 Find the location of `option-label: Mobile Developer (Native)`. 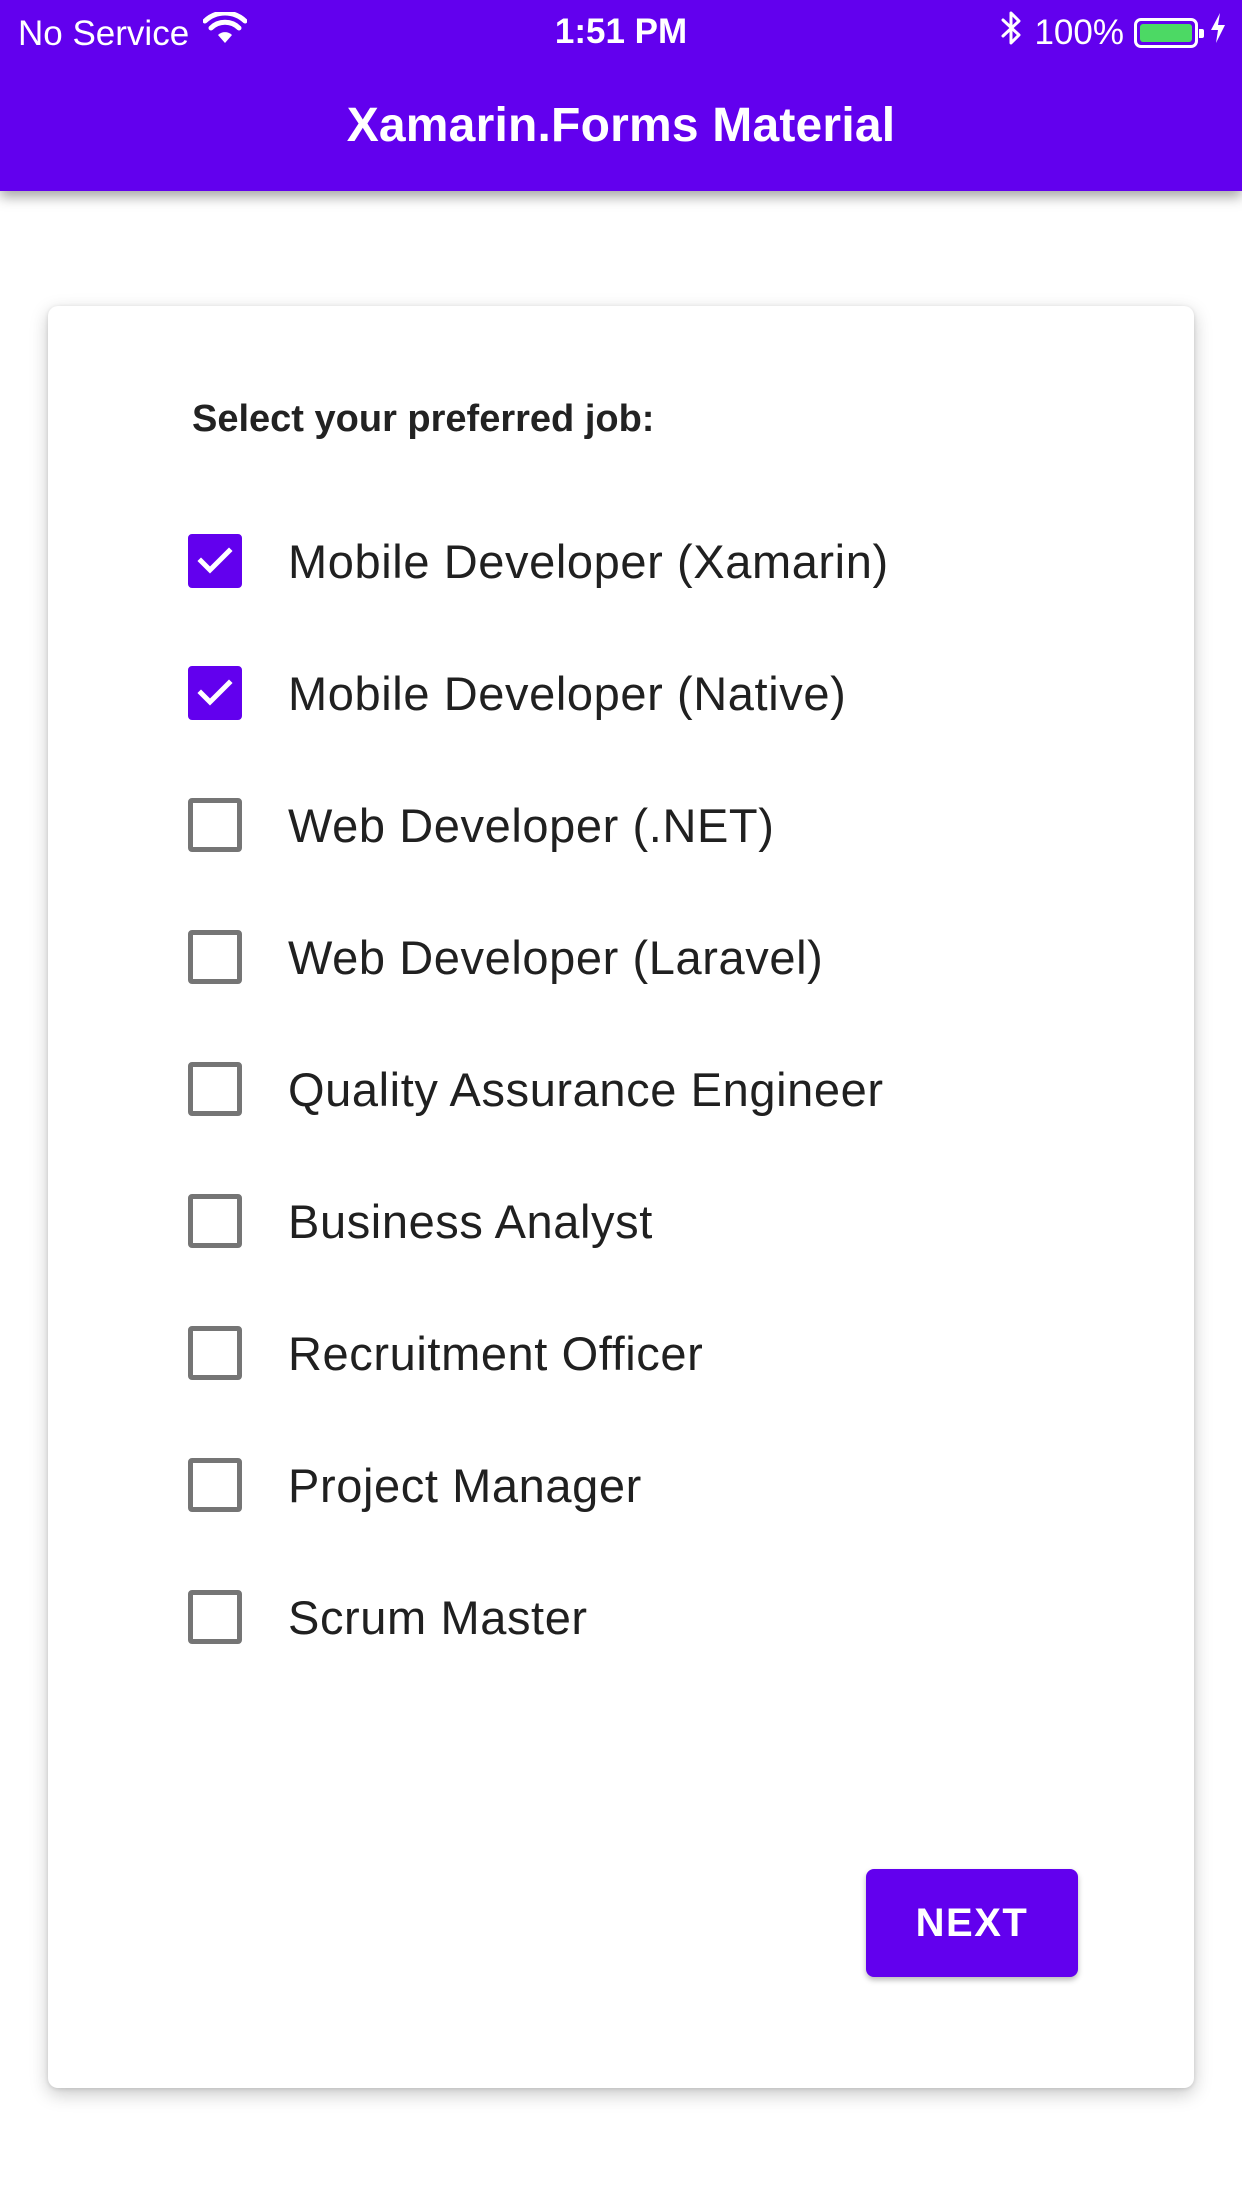

option-label: Mobile Developer (Native) is located at coordinates (567, 693).